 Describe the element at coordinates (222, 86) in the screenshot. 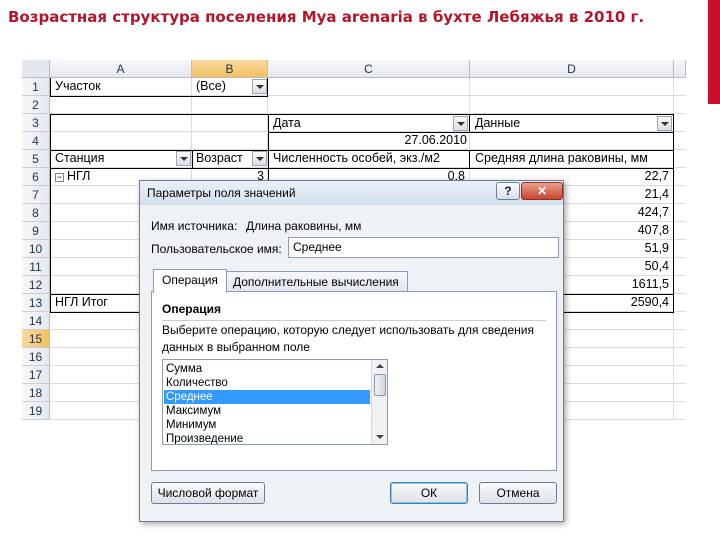

I see `filter-value-cell: (Все)` at that location.